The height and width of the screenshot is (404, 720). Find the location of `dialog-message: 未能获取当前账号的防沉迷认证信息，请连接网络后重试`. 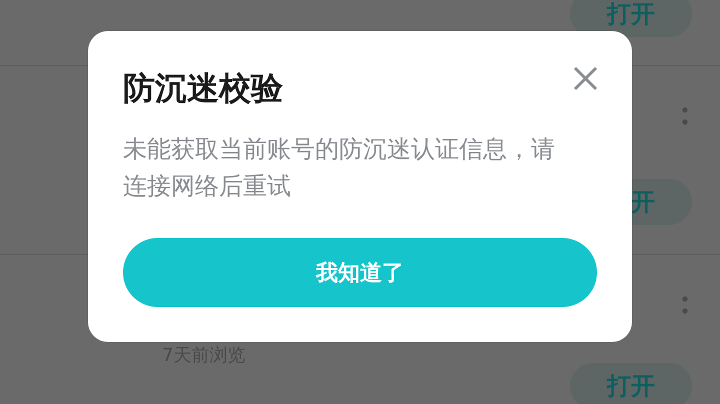

dialog-message: 未能获取当前账号的防沉迷认证信息，请连接网络后重试 is located at coordinates (339, 168).